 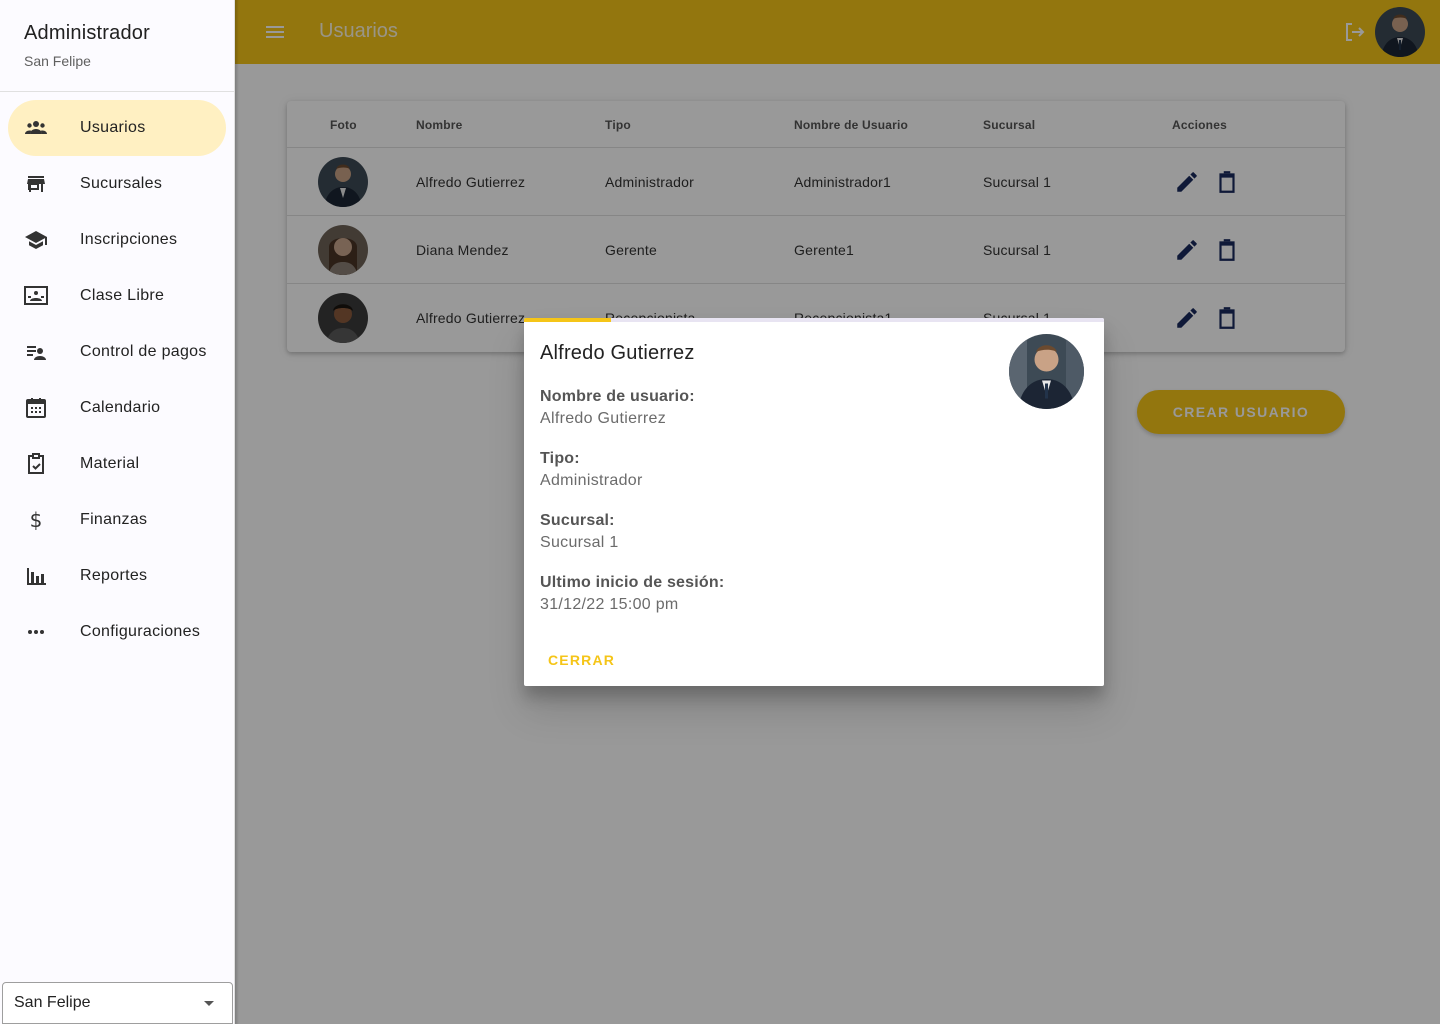 I want to click on chevron-down-icon, so click(x=209, y=1003).